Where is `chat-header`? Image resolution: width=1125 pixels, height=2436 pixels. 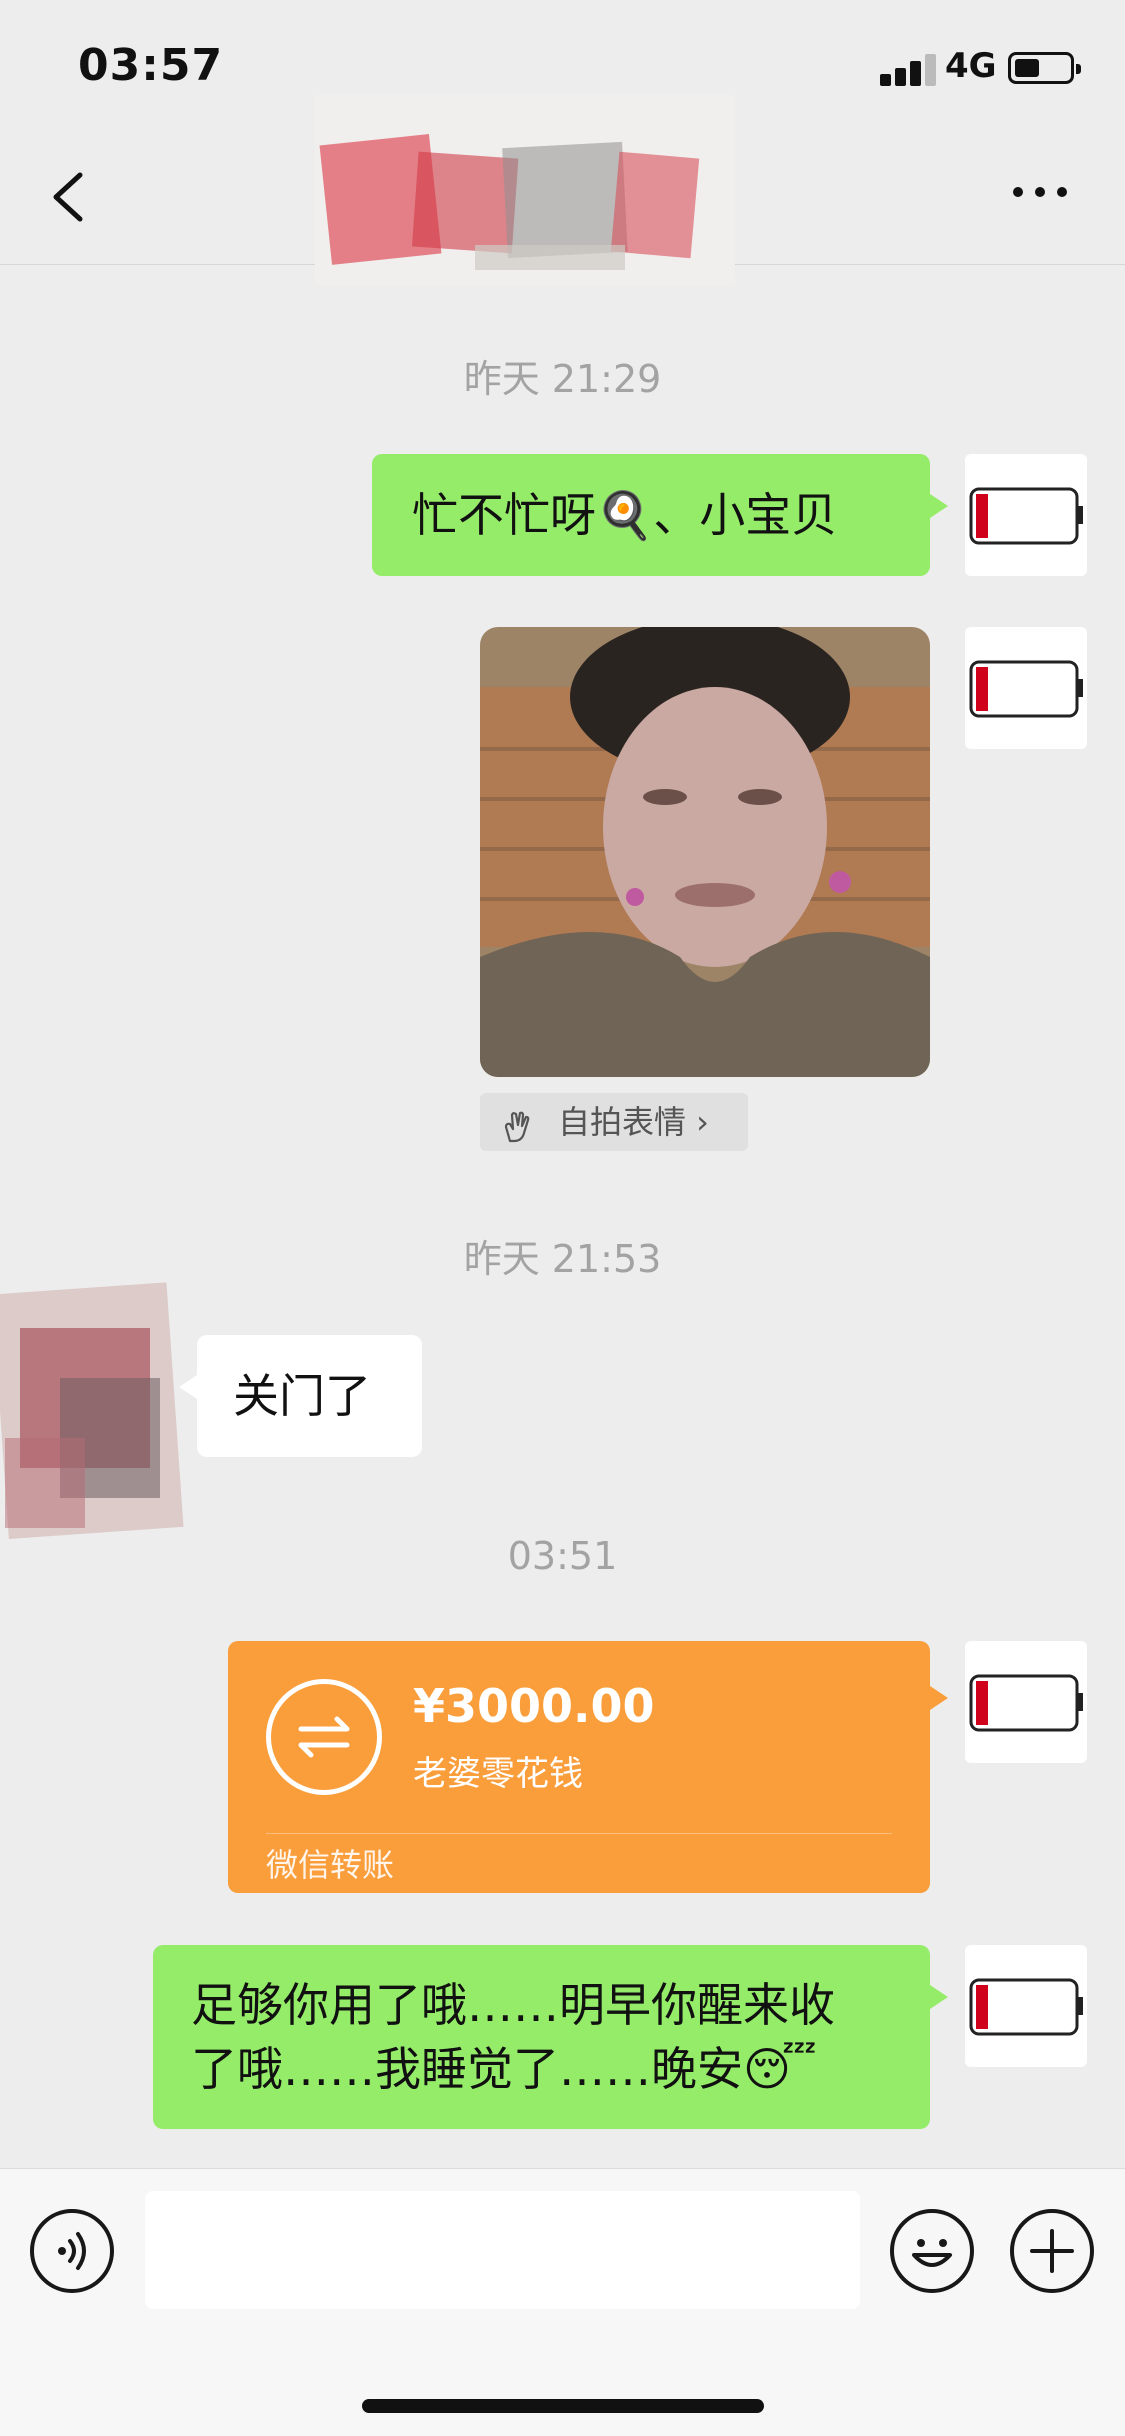
chat-header is located at coordinates (562, 190).